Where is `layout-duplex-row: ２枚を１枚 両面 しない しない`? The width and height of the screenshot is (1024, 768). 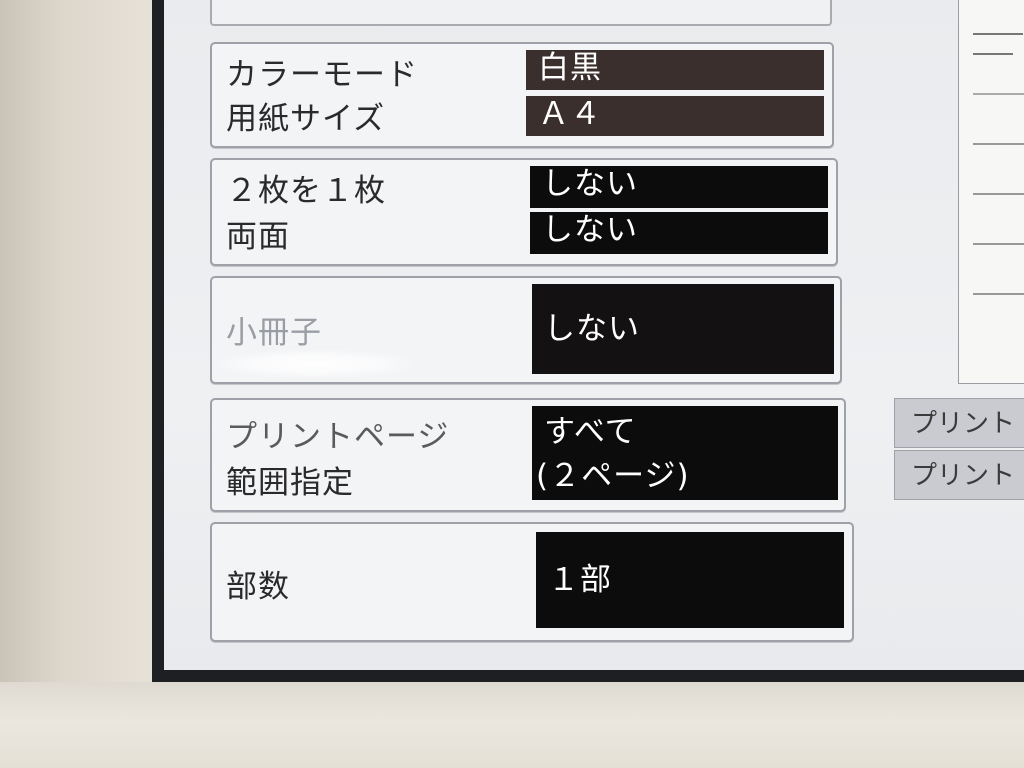 layout-duplex-row: ２枚を１枚 両面 しない しない is located at coordinates (524, 212).